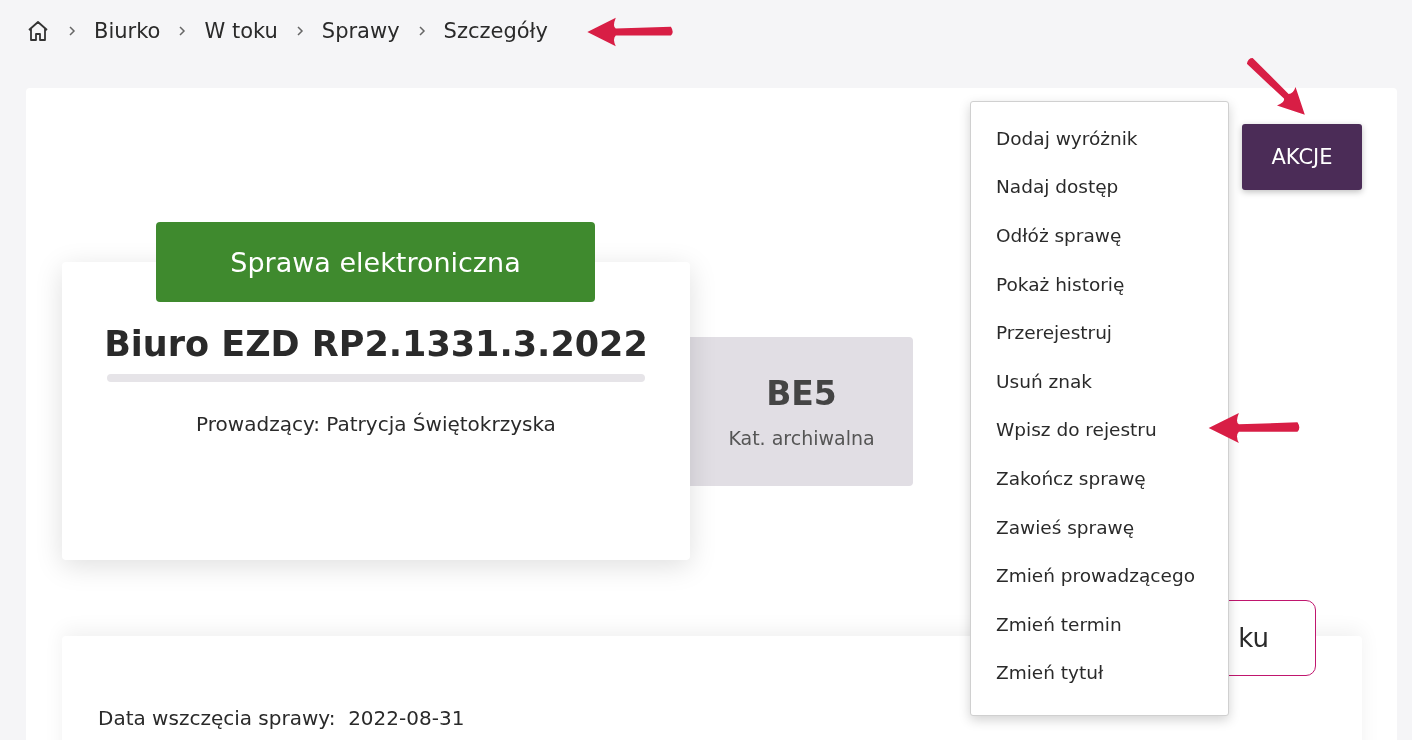 This screenshot has width=1412, height=740. Describe the element at coordinates (1065, 527) in the screenshot. I see `menu-item: Zawieś sprawę` at that location.